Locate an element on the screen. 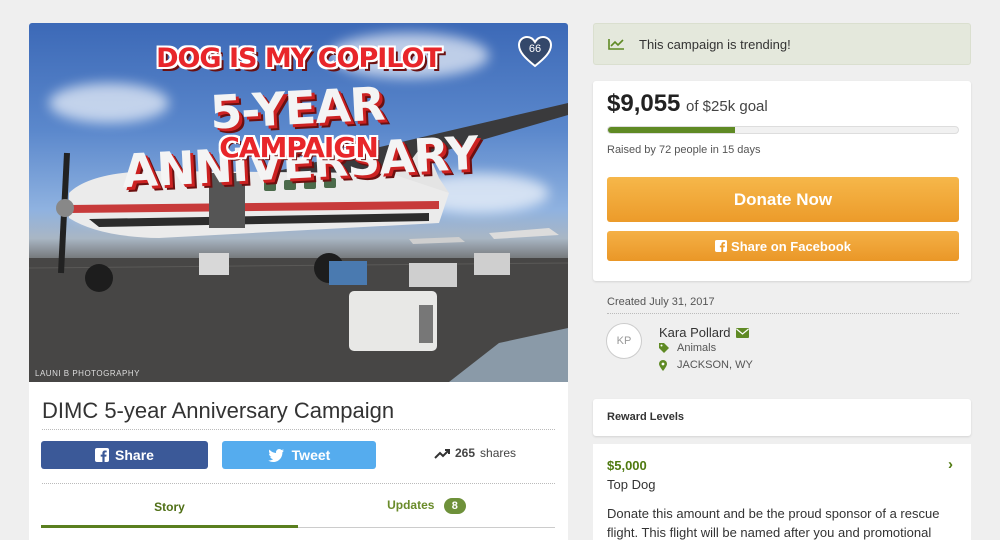  donate-now-button: Donate Now is located at coordinates (783, 199).